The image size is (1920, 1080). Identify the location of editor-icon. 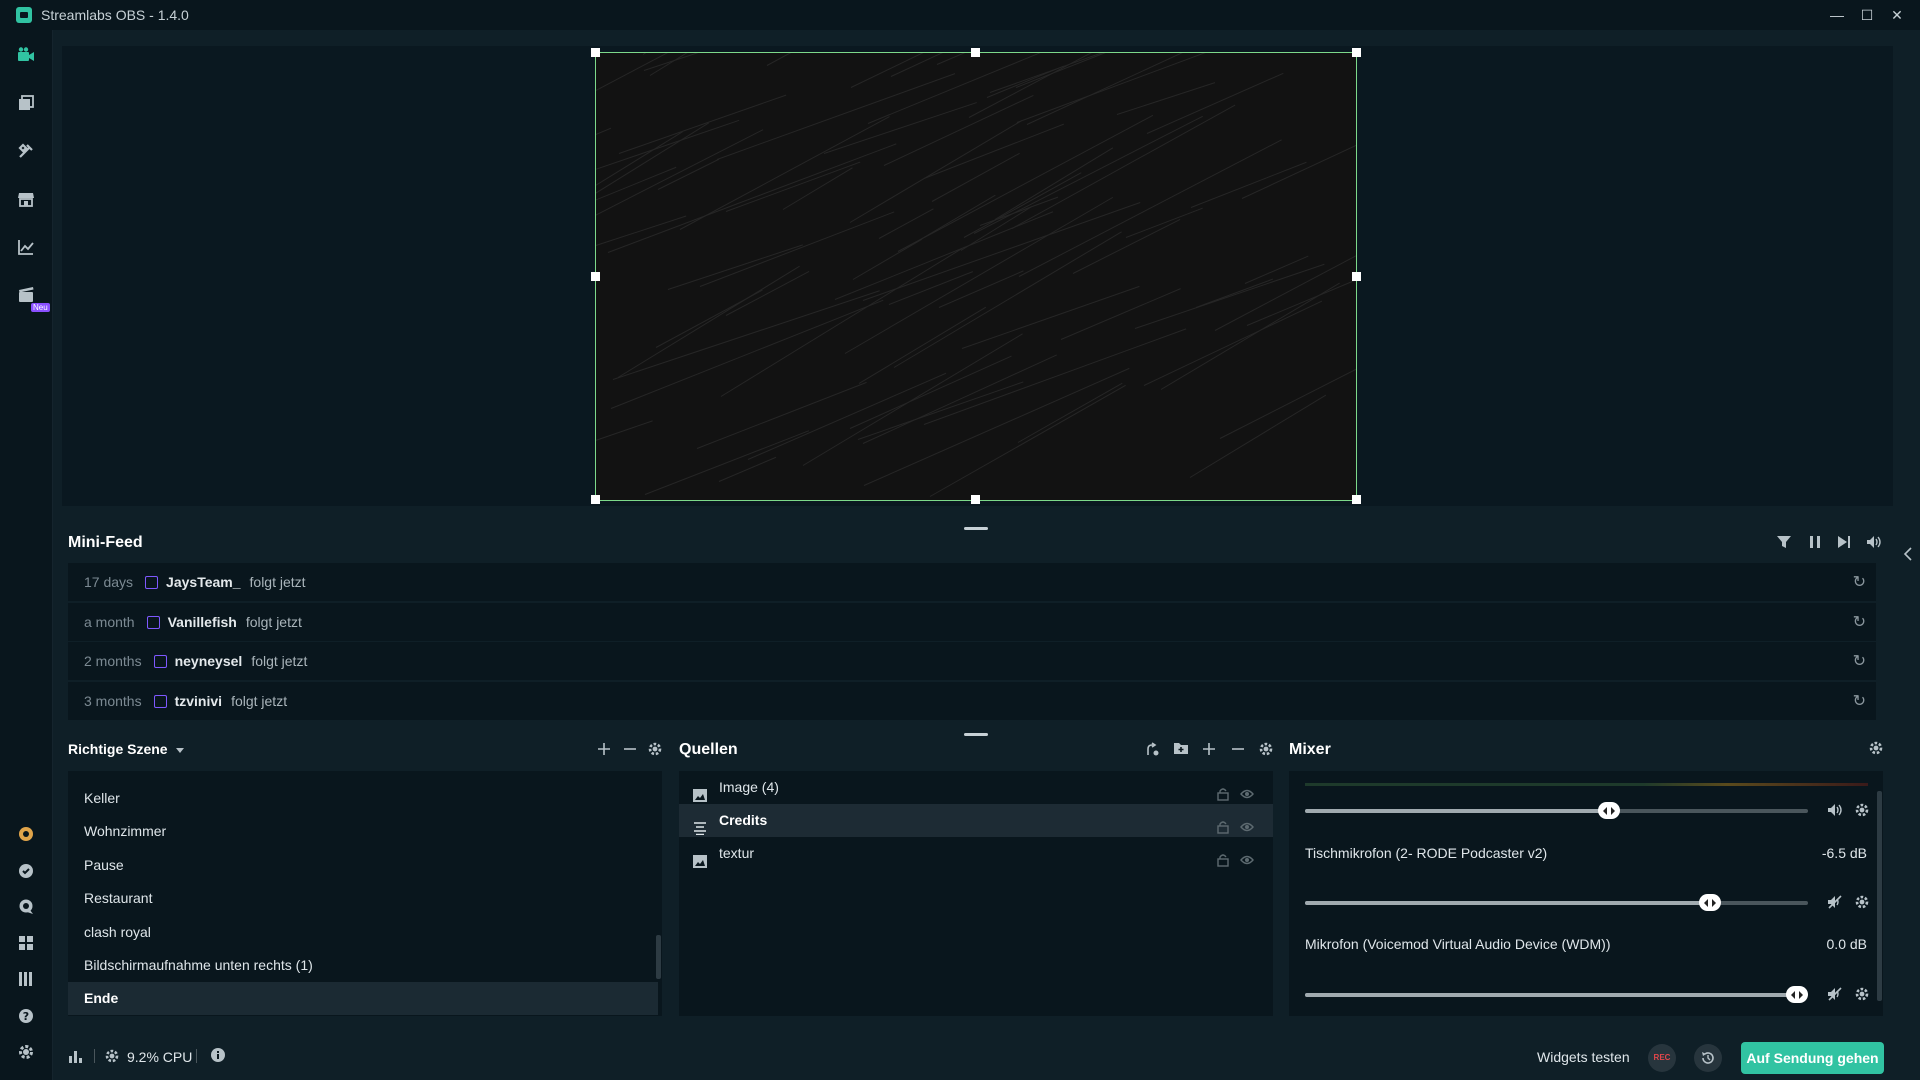
(26, 55).